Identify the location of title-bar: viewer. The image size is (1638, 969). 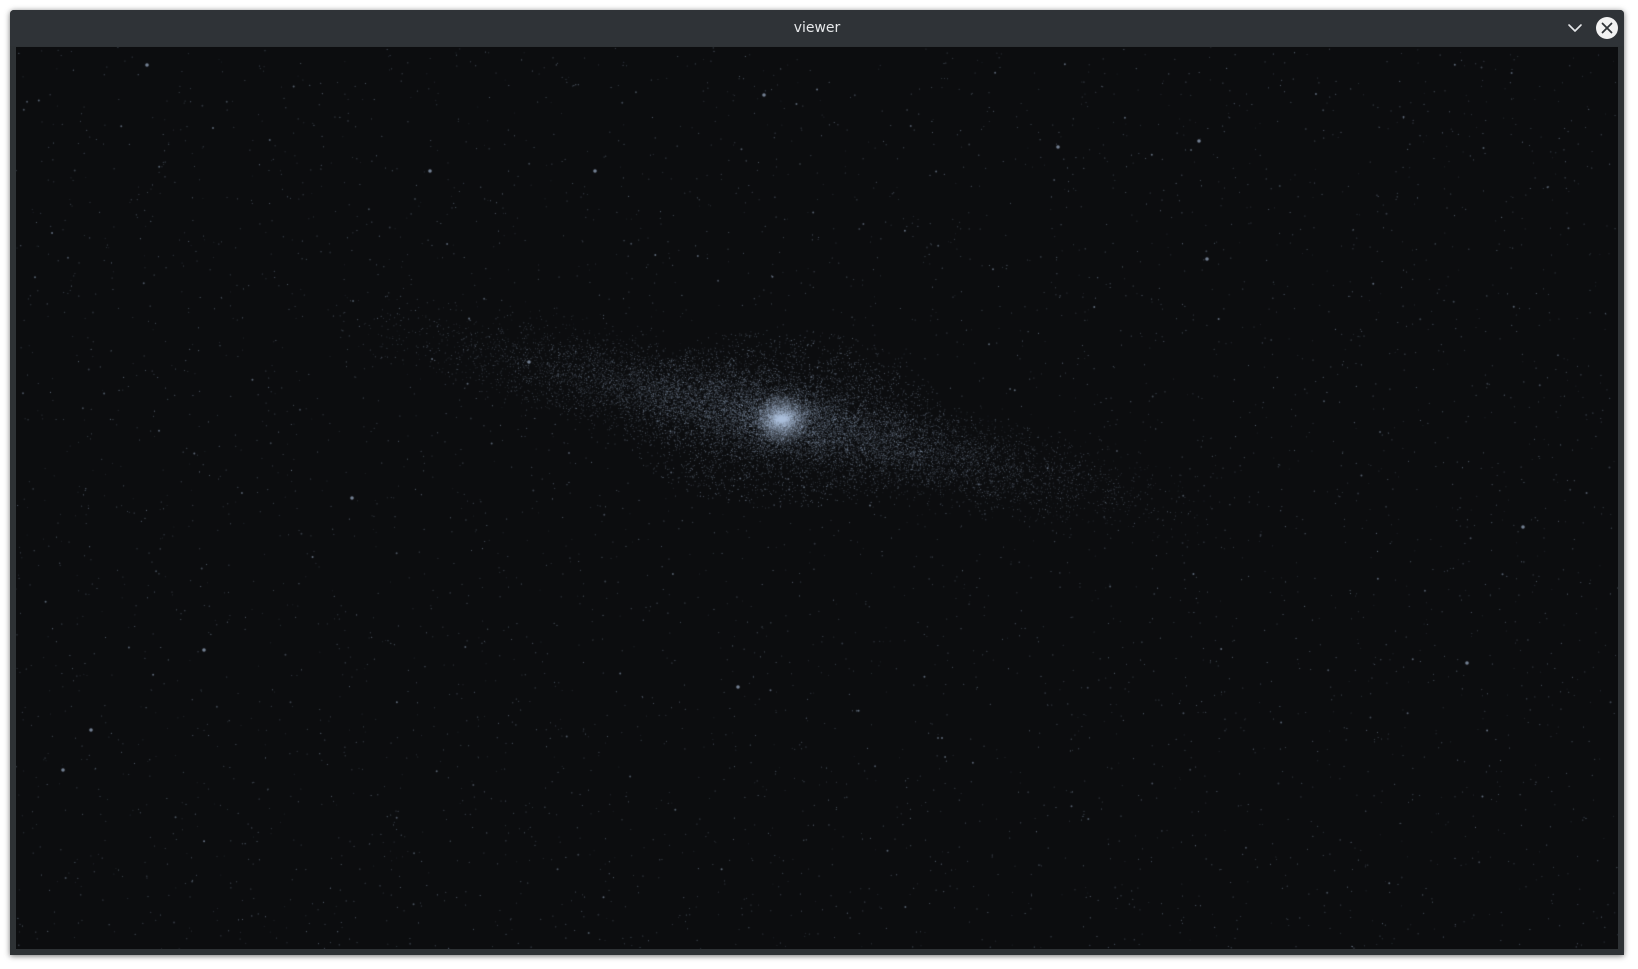
(817, 28).